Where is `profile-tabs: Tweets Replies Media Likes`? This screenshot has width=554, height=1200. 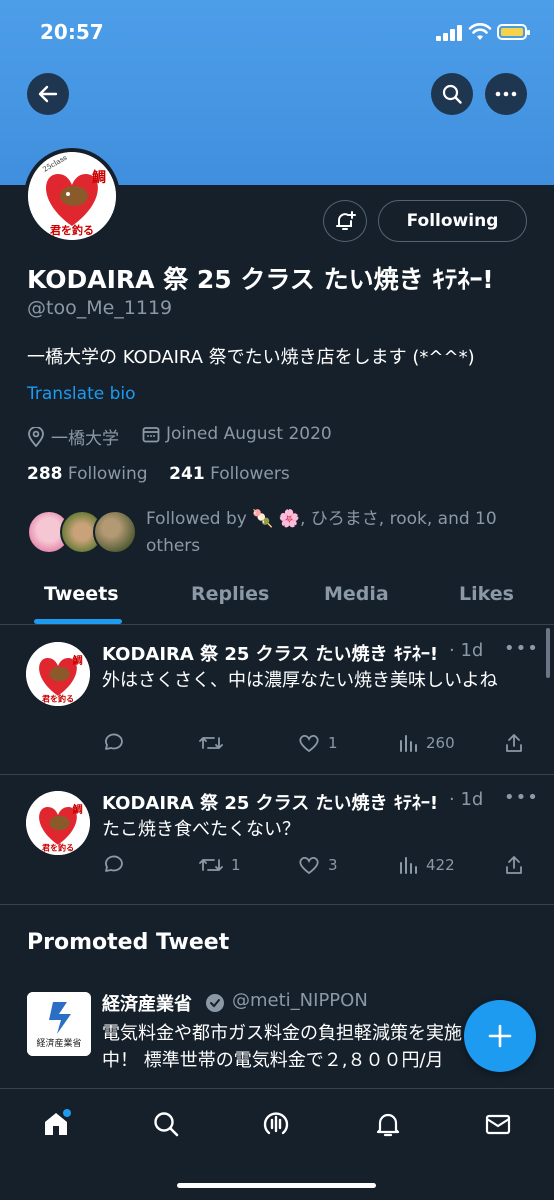 profile-tabs: Tweets Replies Media Likes is located at coordinates (277, 597).